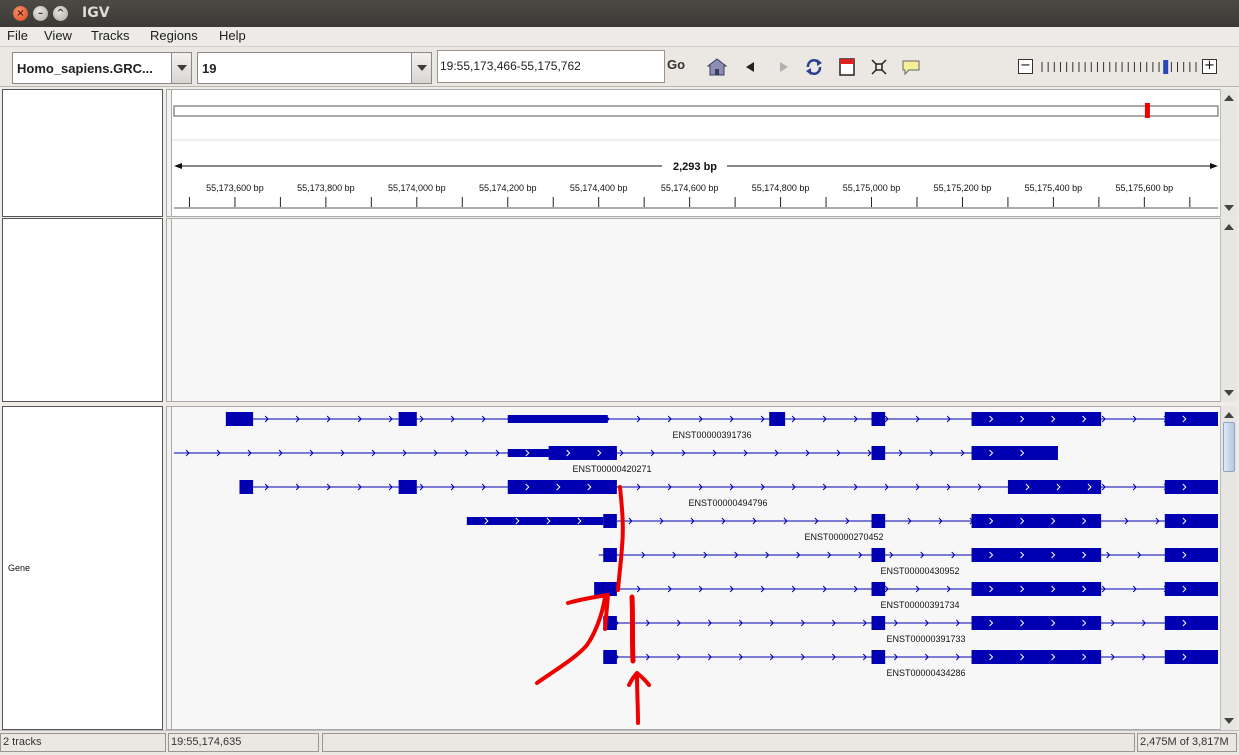  What do you see at coordinates (1166, 67) in the screenshot?
I see `zoom-level-thumb` at bounding box center [1166, 67].